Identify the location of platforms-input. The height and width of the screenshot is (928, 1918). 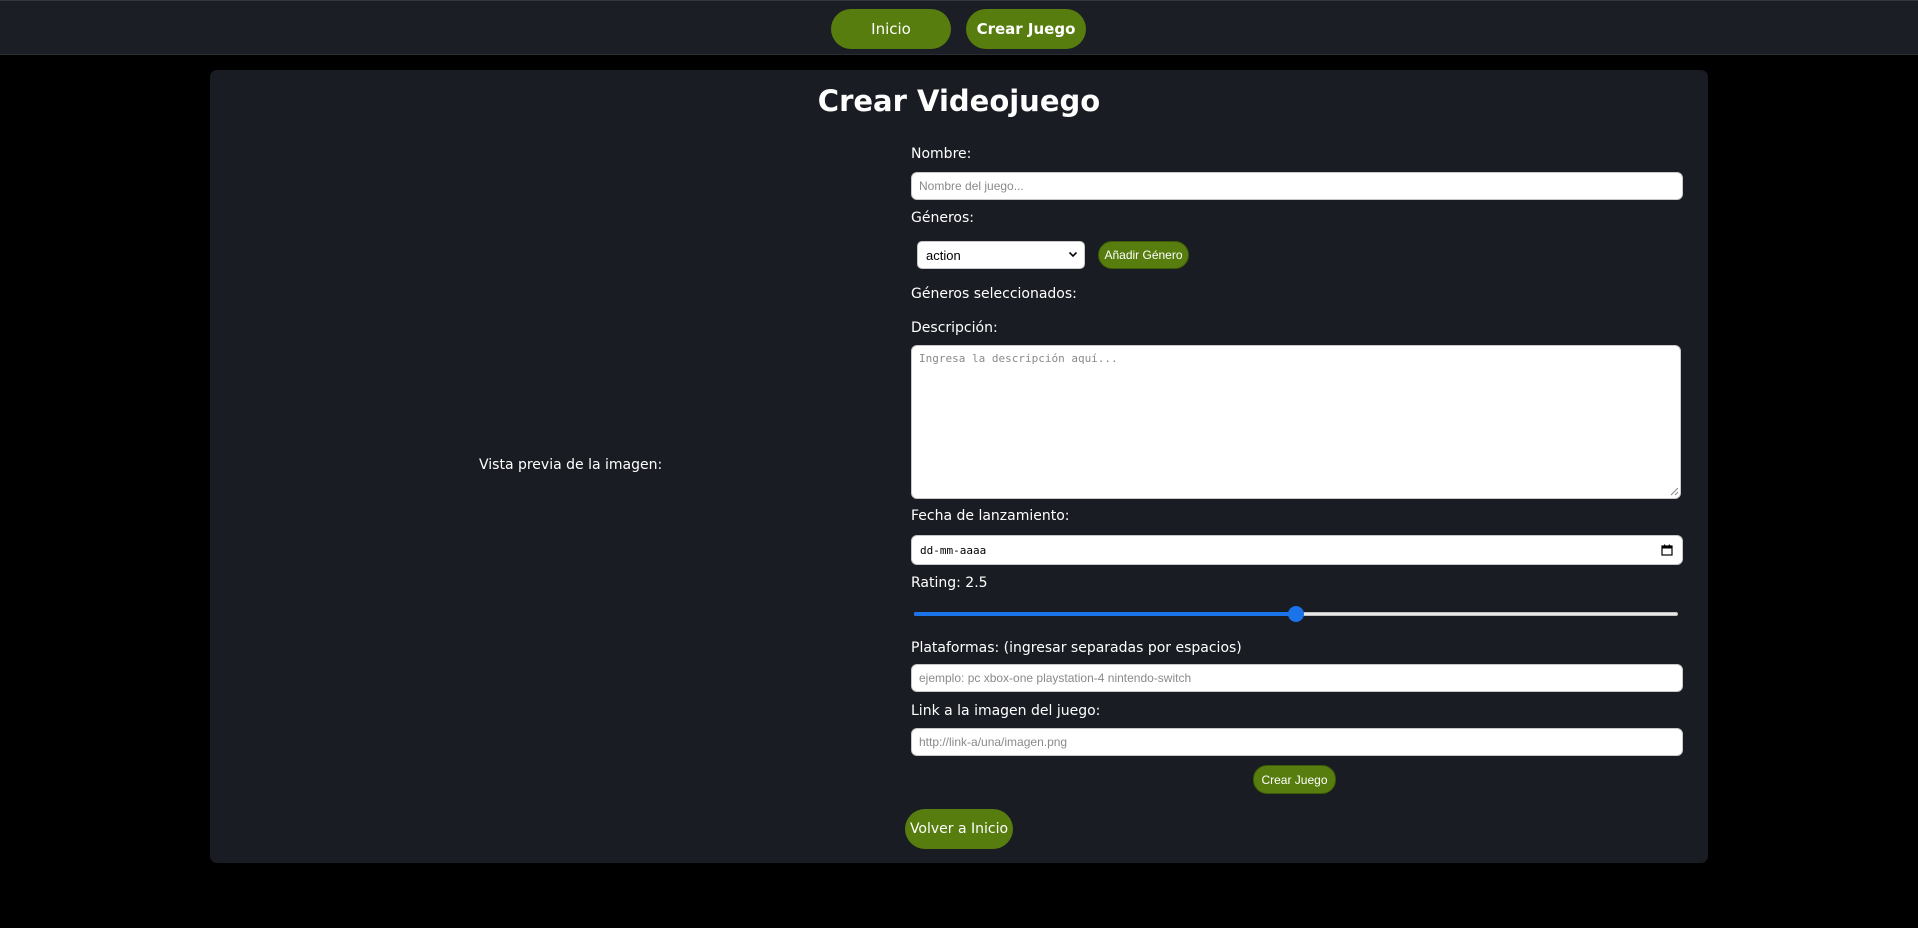
(1297, 678).